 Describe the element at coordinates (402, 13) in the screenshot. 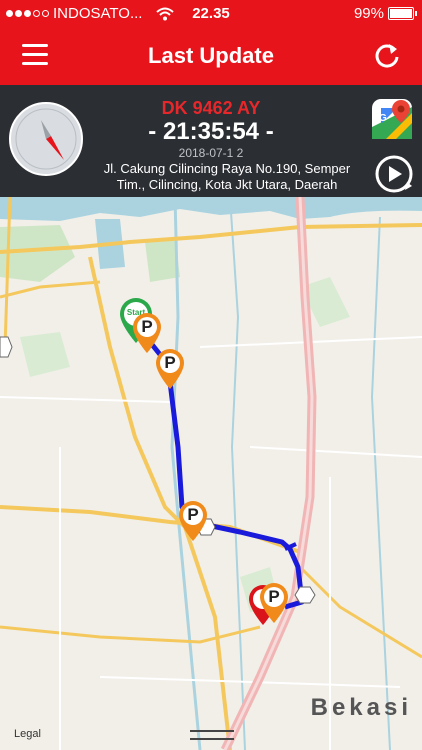

I see `battery-icon` at that location.